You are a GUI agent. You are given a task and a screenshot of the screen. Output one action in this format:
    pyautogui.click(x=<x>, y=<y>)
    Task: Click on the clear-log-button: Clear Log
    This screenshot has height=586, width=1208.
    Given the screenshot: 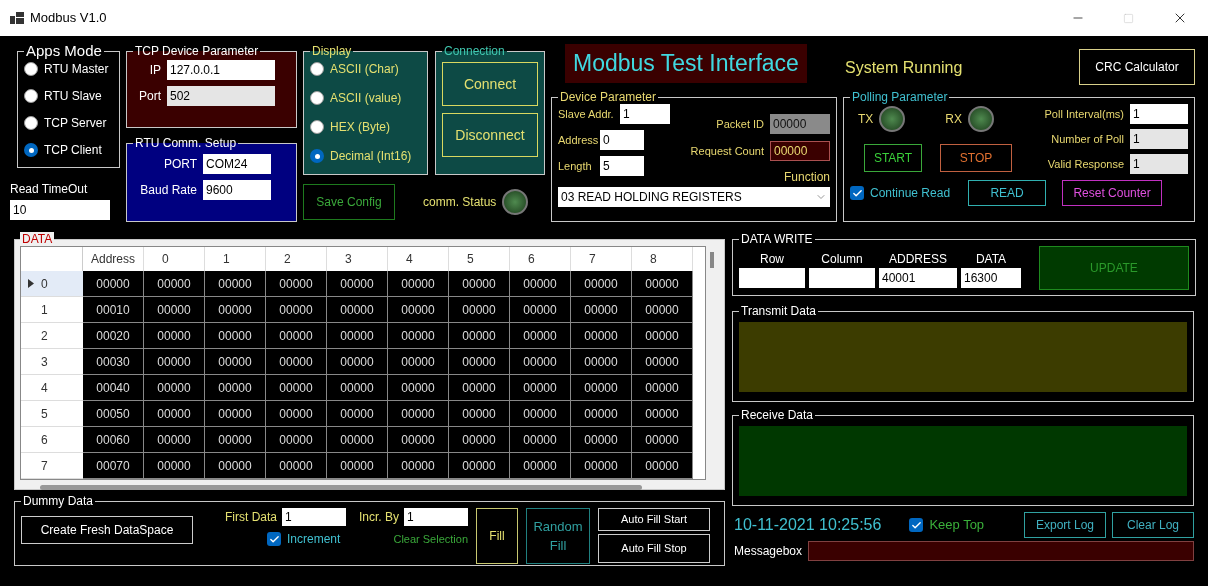 What is the action you would take?
    pyautogui.click(x=1153, y=525)
    